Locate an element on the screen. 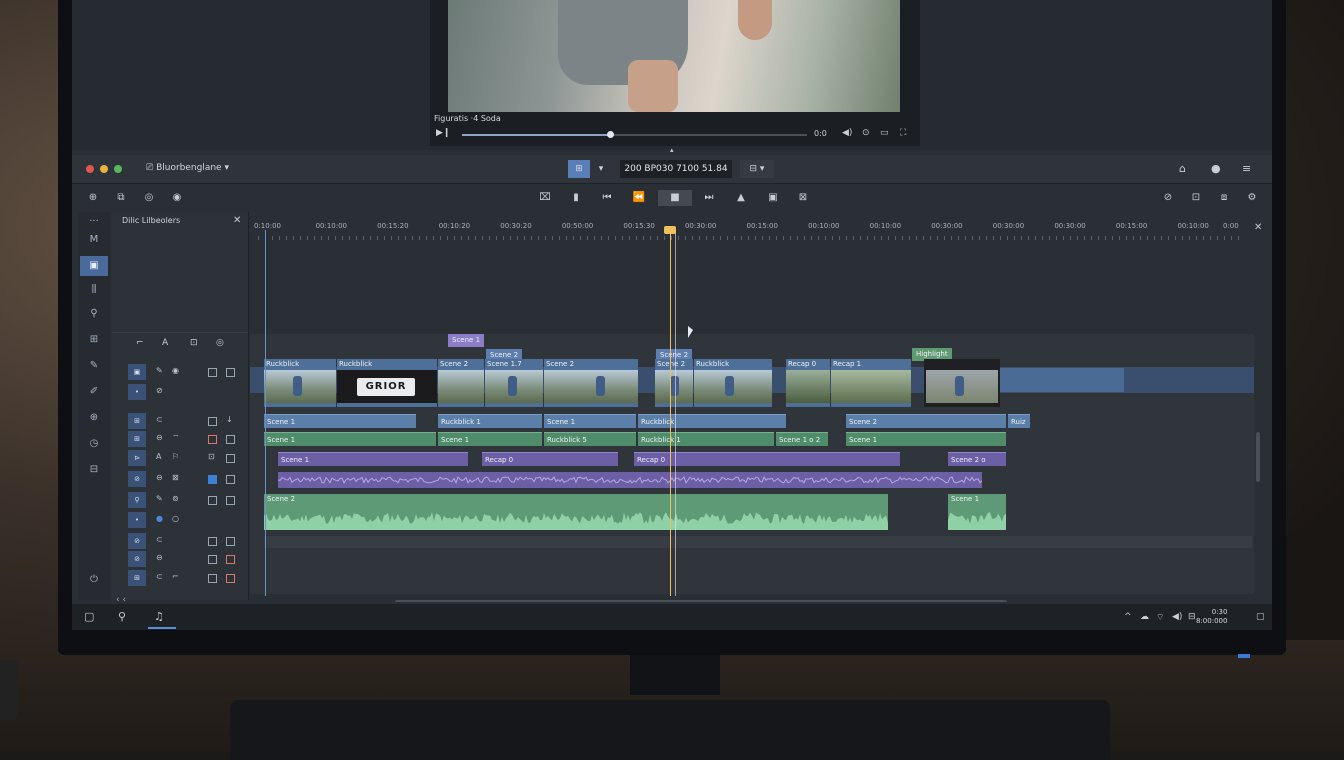  library-icon: ▣ is located at coordinates (94, 266).